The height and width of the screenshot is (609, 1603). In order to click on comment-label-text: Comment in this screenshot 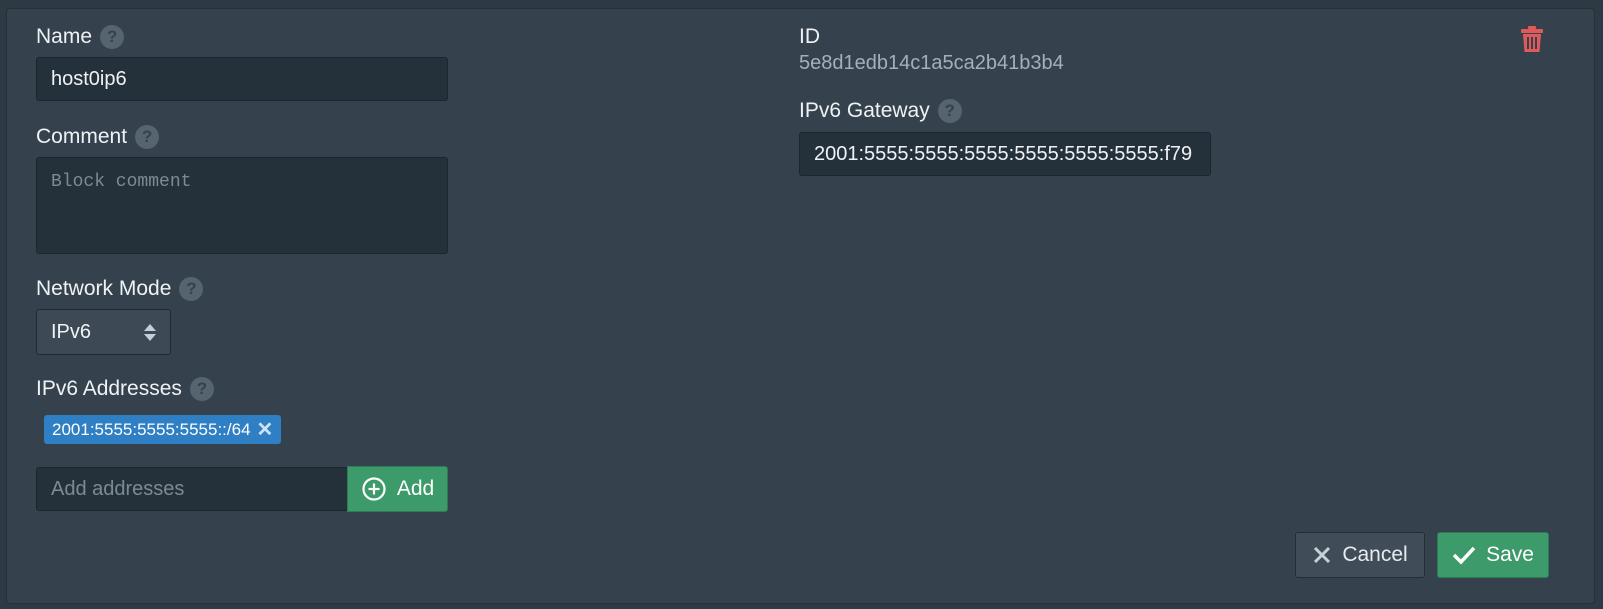, I will do `click(82, 136)`.